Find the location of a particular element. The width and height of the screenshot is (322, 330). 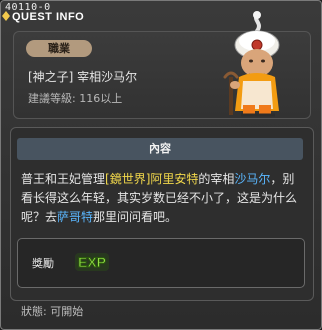

desc-highlight-location: [鏡世界]阿里安特 is located at coordinates (152, 179).